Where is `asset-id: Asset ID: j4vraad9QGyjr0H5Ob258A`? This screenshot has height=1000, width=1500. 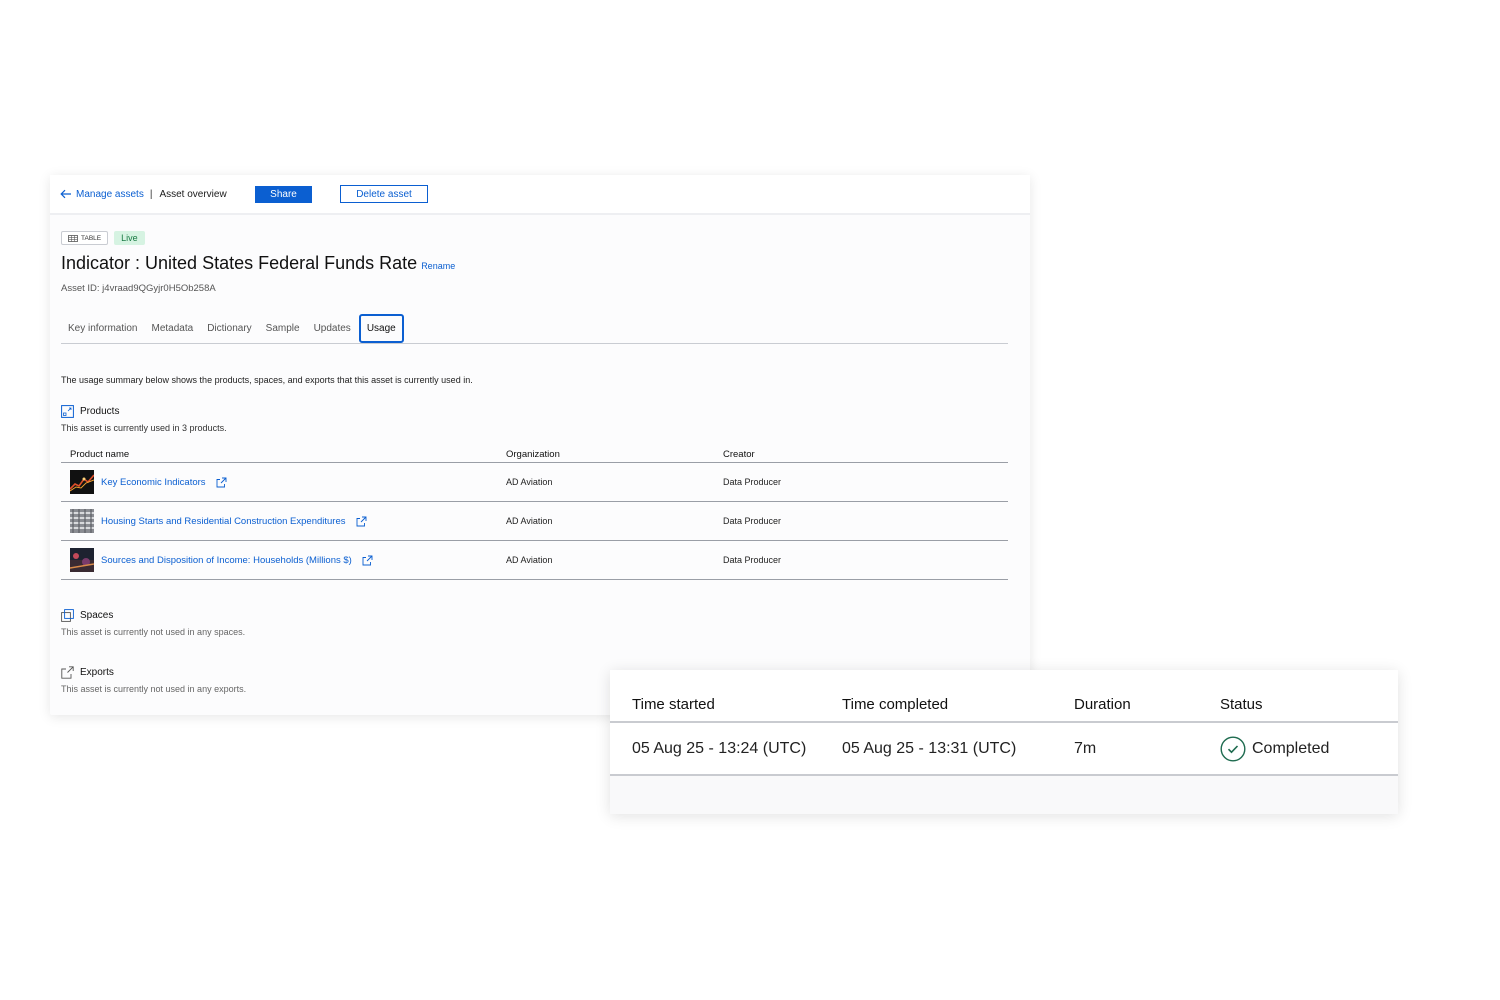
asset-id: Asset ID: j4vraad9QGyjr0H5Ob258A is located at coordinates (138, 288).